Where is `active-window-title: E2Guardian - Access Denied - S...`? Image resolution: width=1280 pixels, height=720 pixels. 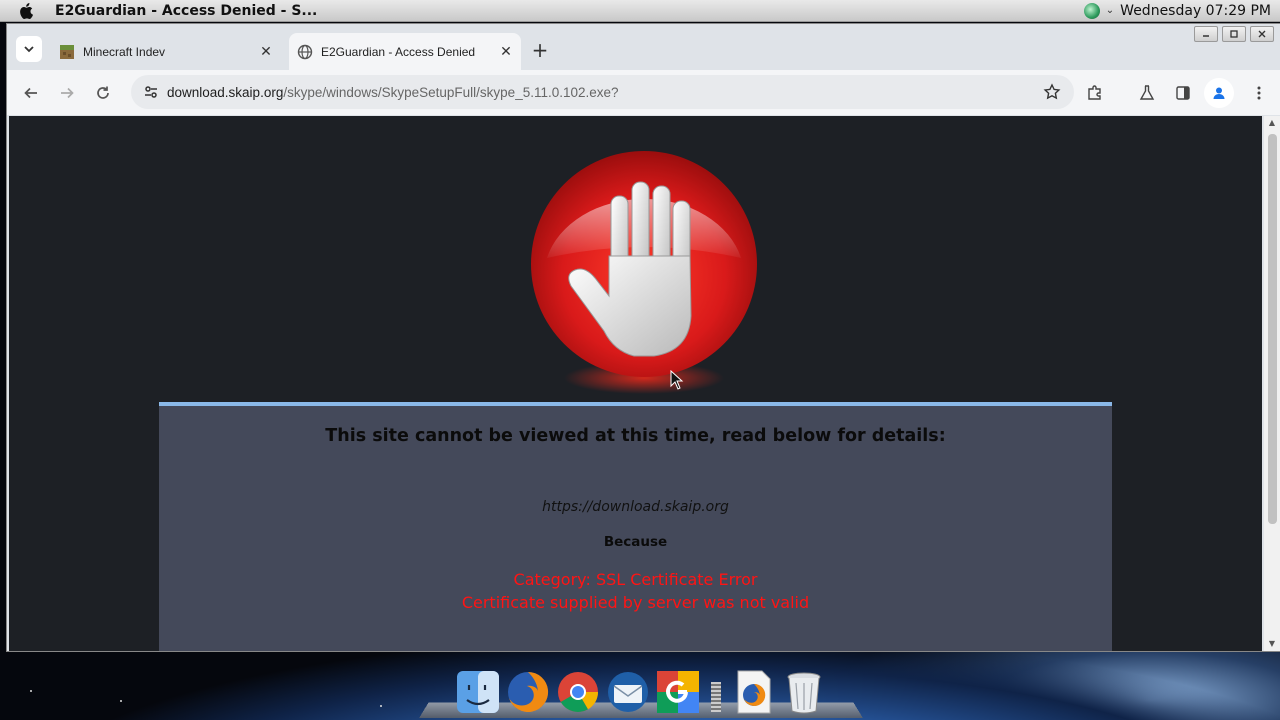
active-window-title: E2Guardian - Access Denied - S... is located at coordinates (186, 10).